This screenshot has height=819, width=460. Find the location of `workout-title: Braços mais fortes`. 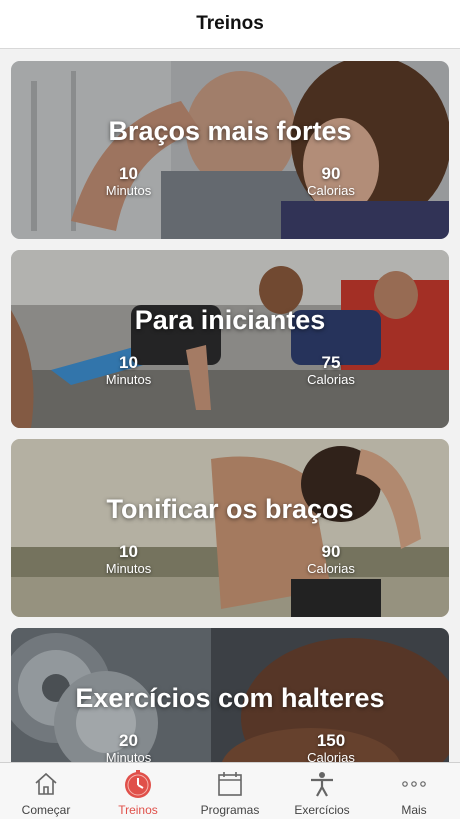

workout-title: Braços mais fortes is located at coordinates (230, 131).